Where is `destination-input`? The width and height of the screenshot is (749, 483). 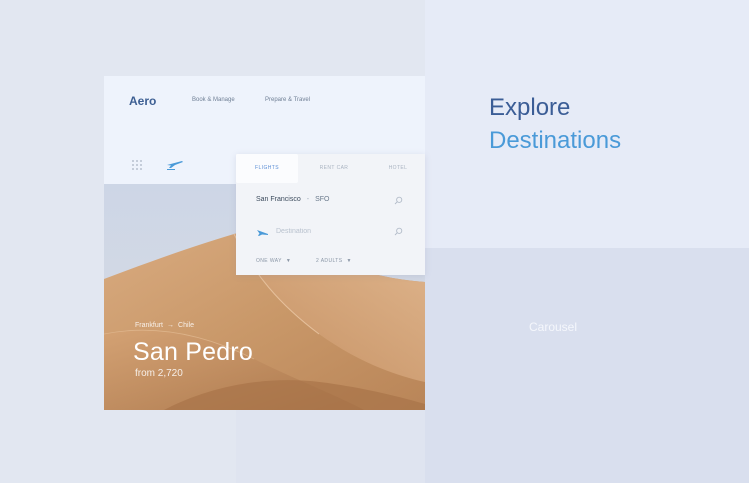 destination-input is located at coordinates (331, 231).